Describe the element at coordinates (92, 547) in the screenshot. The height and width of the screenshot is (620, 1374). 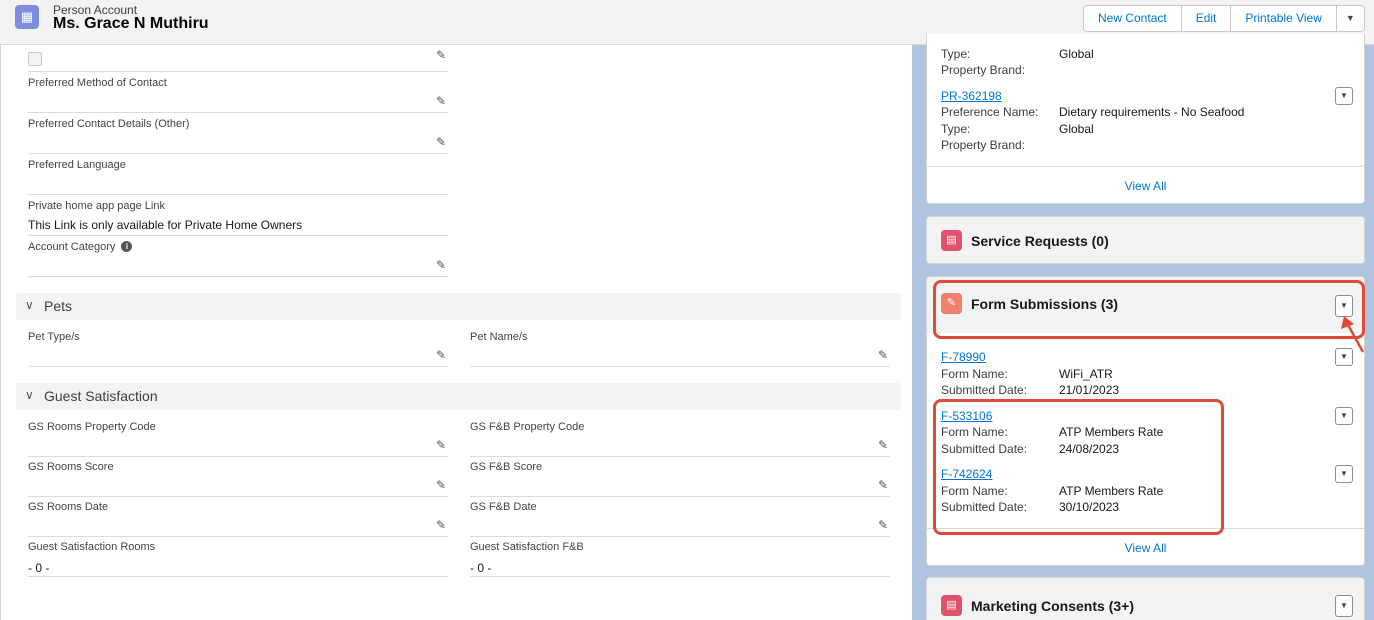
I see `field-label: Guest Satisfaction Rooms` at that location.